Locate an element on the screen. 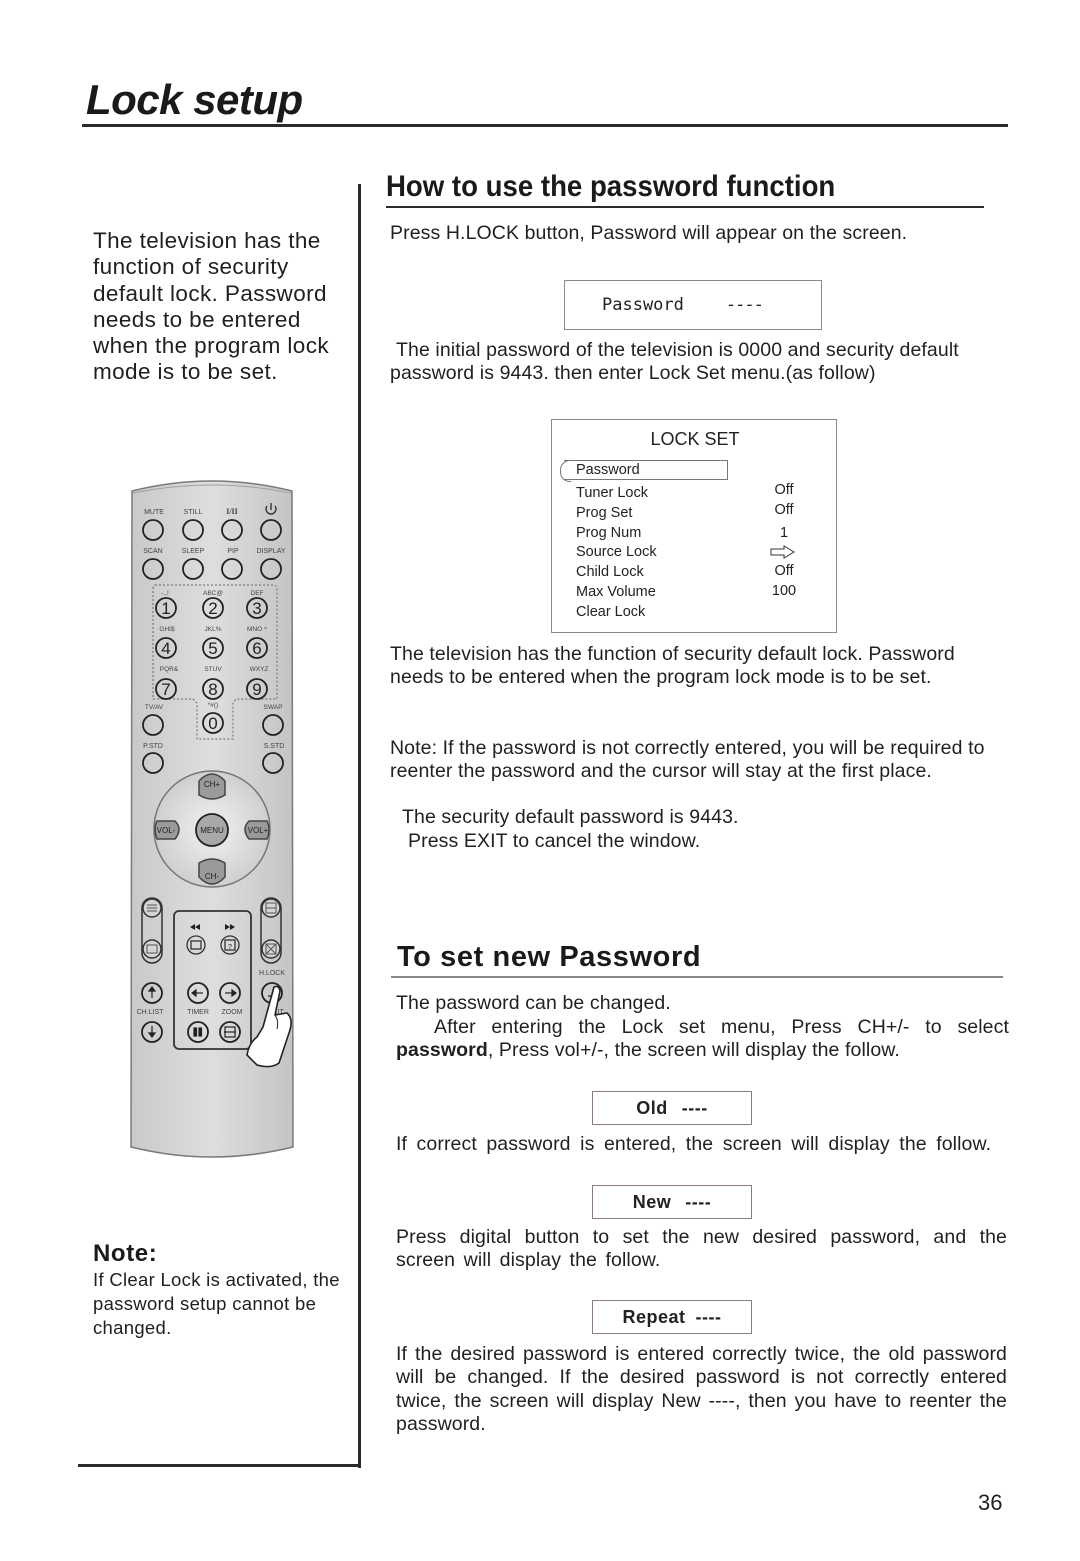  password-prompt-box: Password ---- is located at coordinates (693, 305).